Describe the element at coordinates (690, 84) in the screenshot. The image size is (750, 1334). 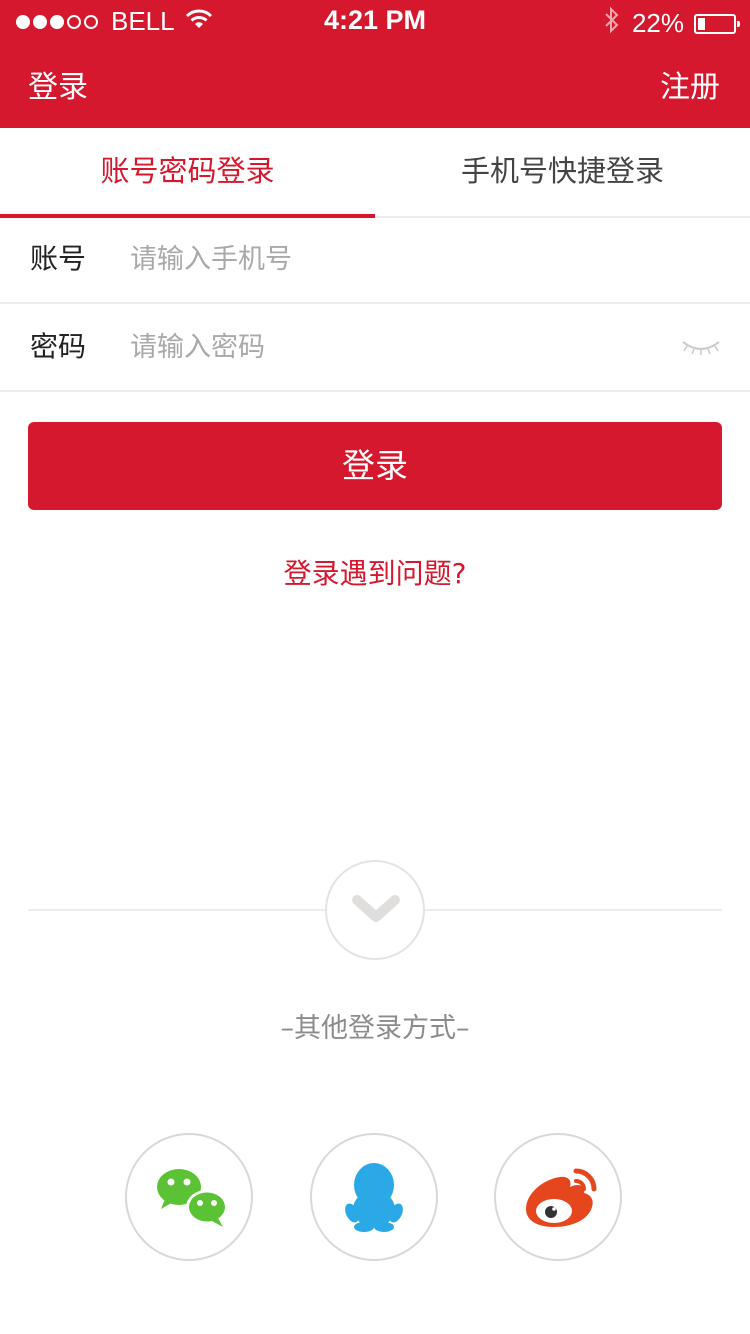
I see `register-button: 注册` at that location.